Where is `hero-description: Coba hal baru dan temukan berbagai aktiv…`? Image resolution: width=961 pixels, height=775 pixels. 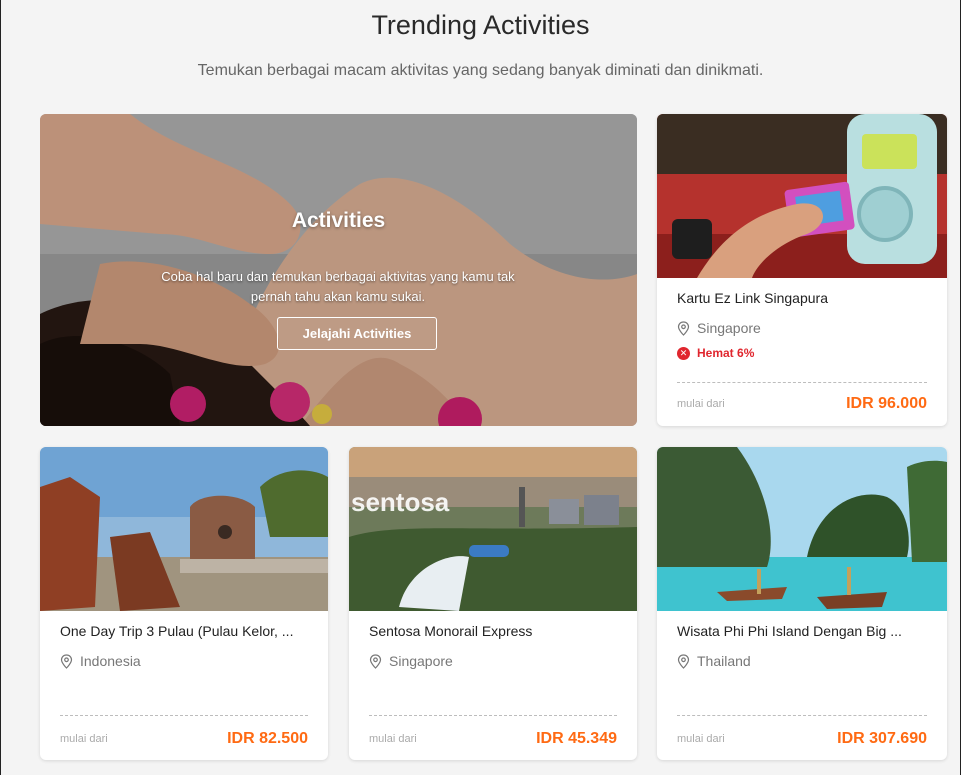
hero-description: Coba hal baru dan temukan berbagai aktiv… is located at coordinates (338, 286).